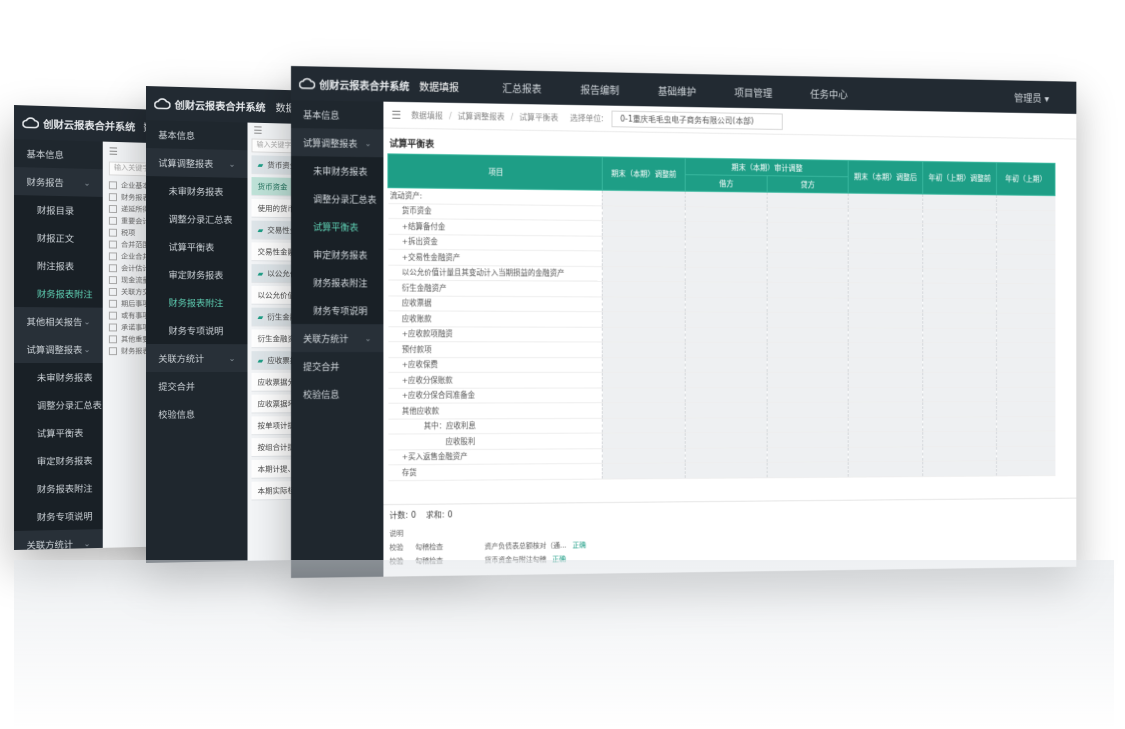 The width and height of the screenshot is (1125, 729). I want to click on sidebar-item: 财务报告 ⌄, so click(58, 182).